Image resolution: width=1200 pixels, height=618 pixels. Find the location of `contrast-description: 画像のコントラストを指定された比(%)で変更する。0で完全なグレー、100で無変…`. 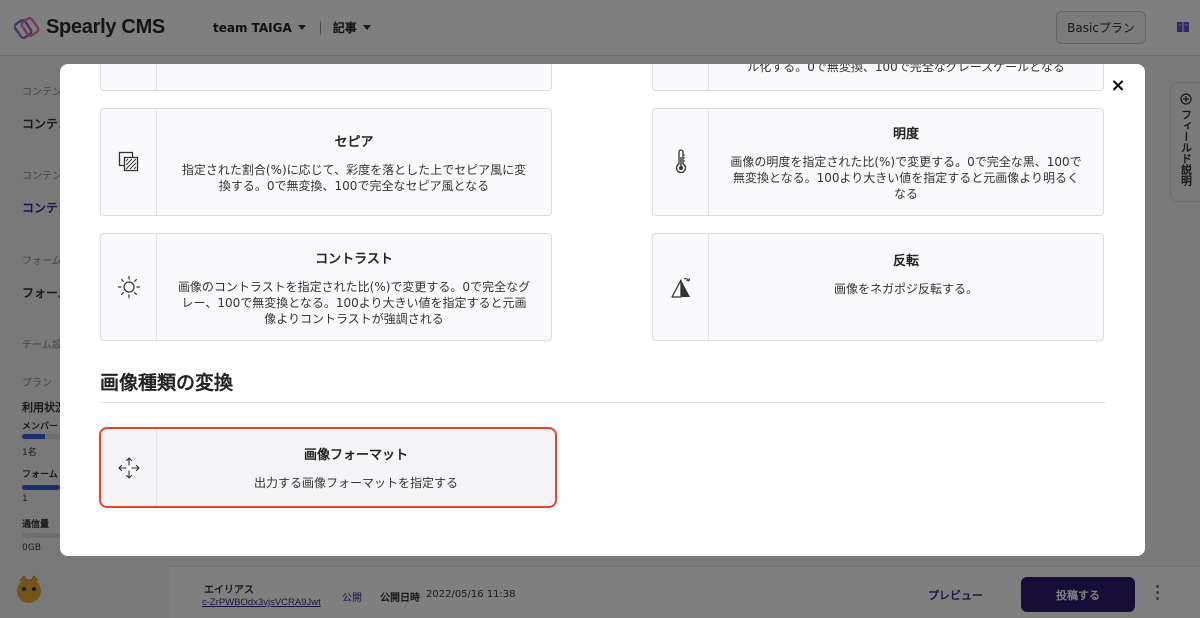

contrast-description: 画像のコントラストを指定された比(%)で変更する。0で完全なグレー、100で無変… is located at coordinates (354, 302).